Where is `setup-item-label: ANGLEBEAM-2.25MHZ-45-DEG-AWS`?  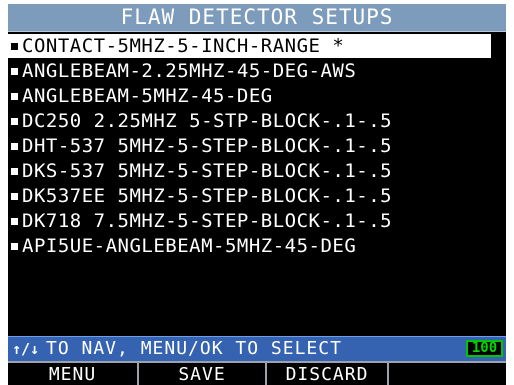
setup-item-label: ANGLEBEAM-2.25MHZ-45-DEG-AWS is located at coordinates (189, 71).